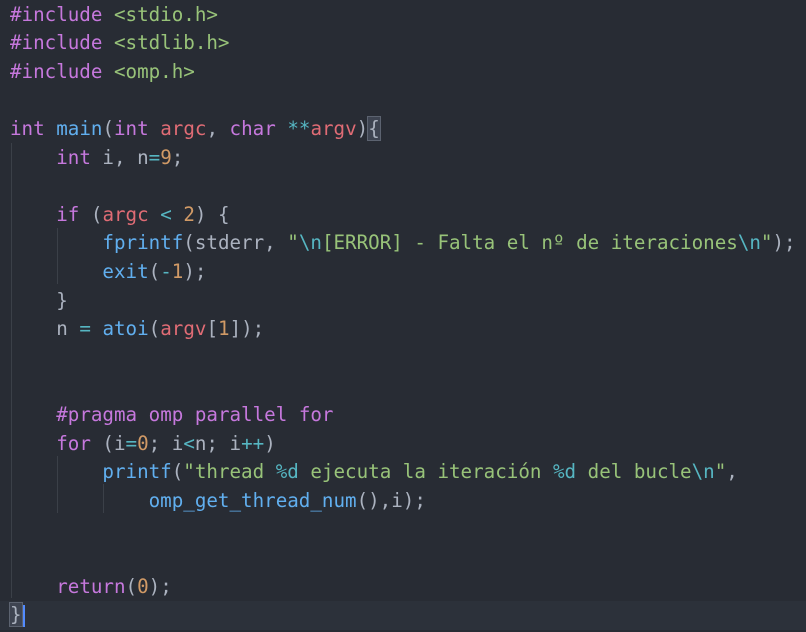 This screenshot has height=632, width=806. I want to click on code-line: #include <omp.h>, so click(102, 72).